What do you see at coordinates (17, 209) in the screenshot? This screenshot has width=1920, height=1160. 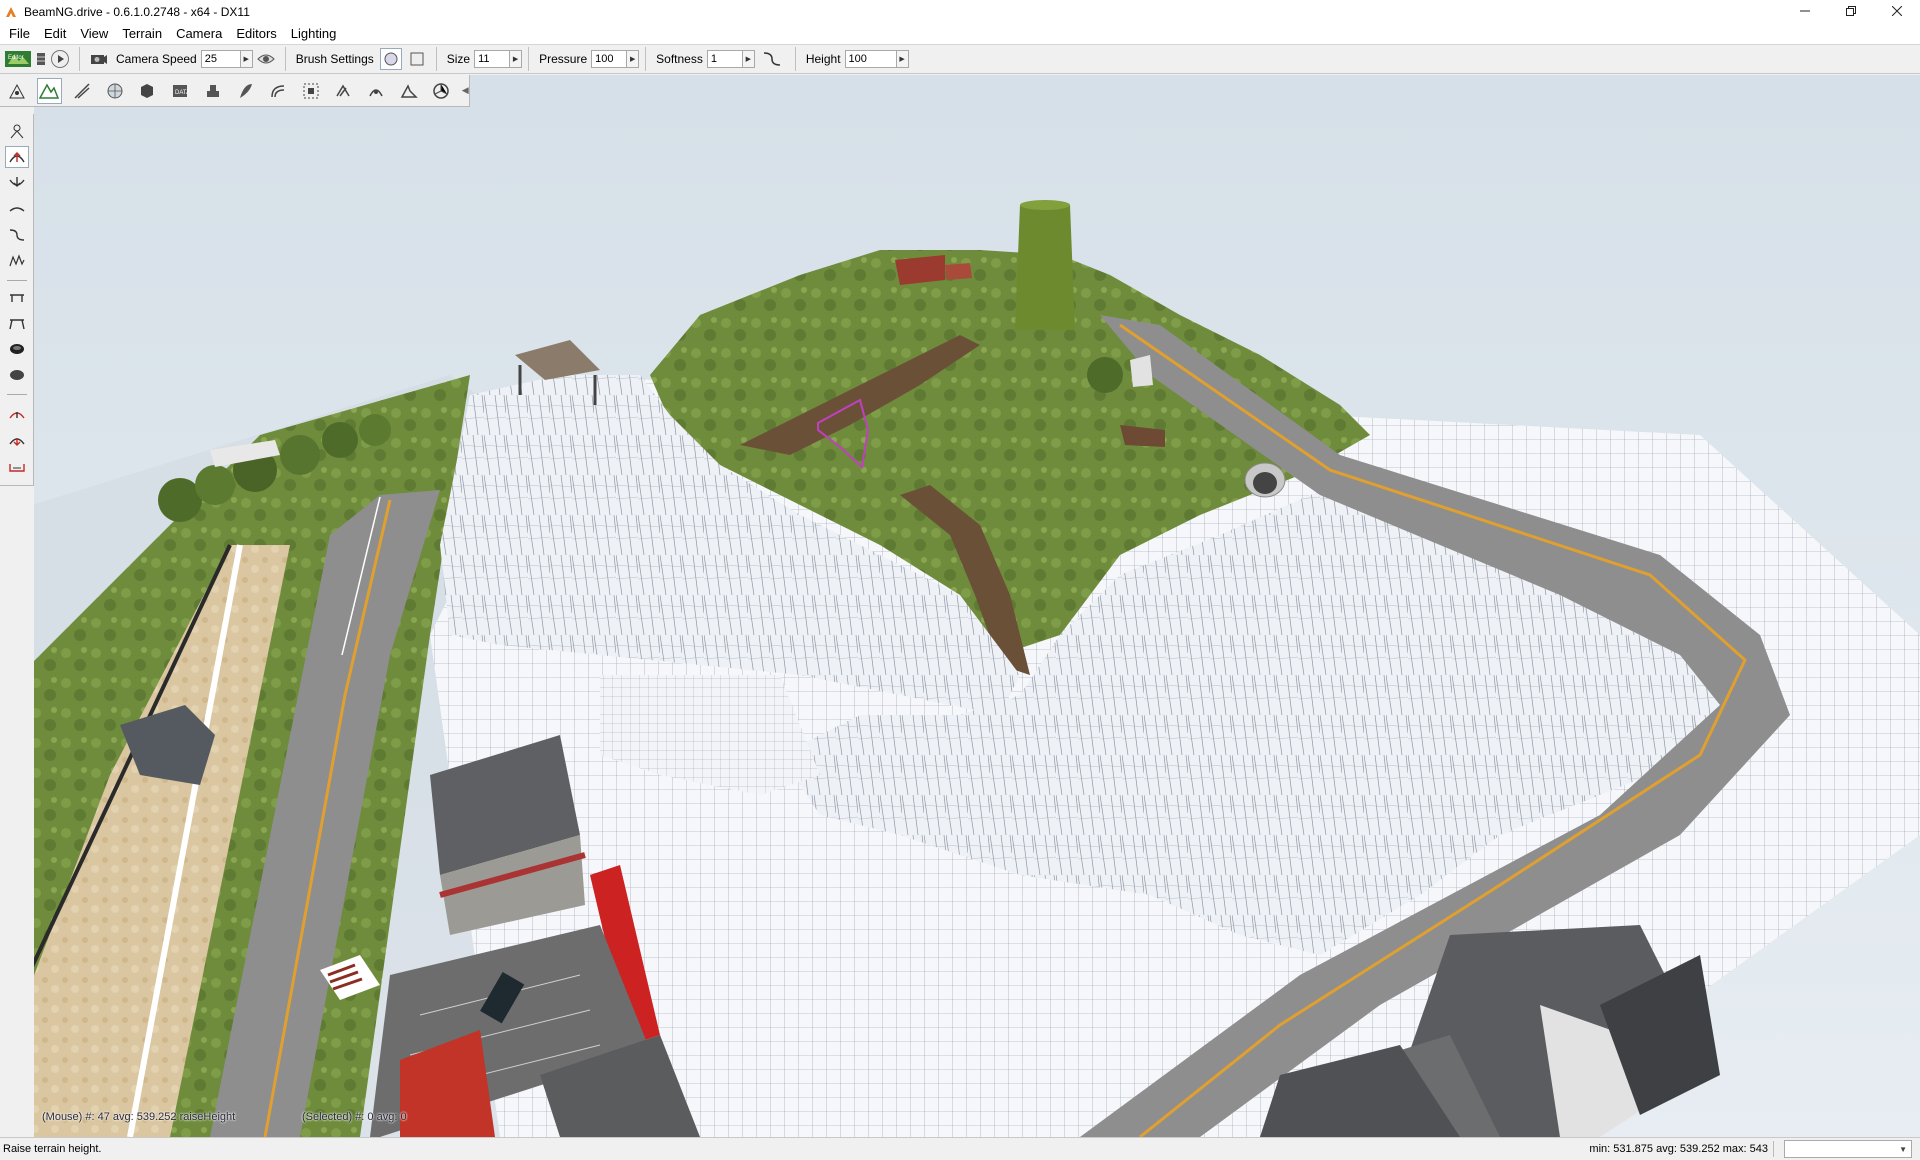 I see `palette-smooth` at bounding box center [17, 209].